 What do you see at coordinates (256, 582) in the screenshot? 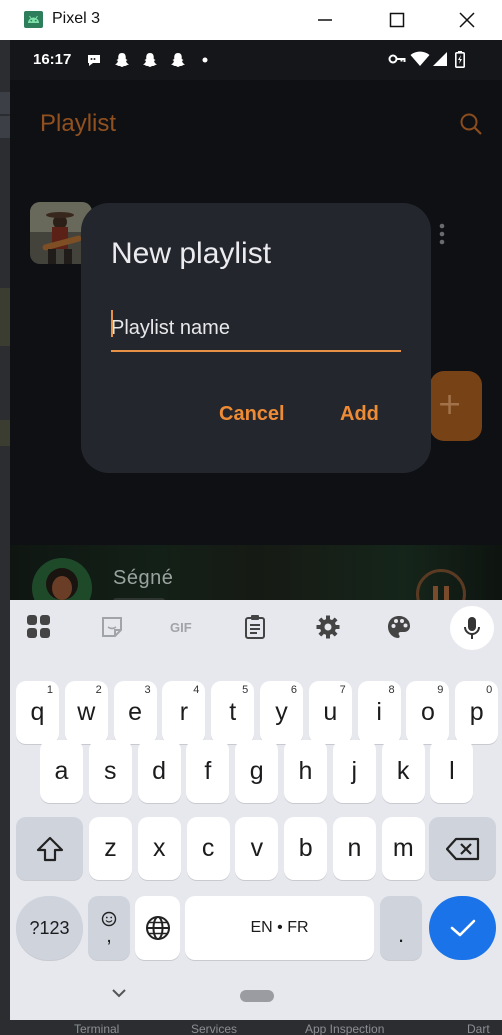
I see `mini-player: Ségné` at bounding box center [256, 582].